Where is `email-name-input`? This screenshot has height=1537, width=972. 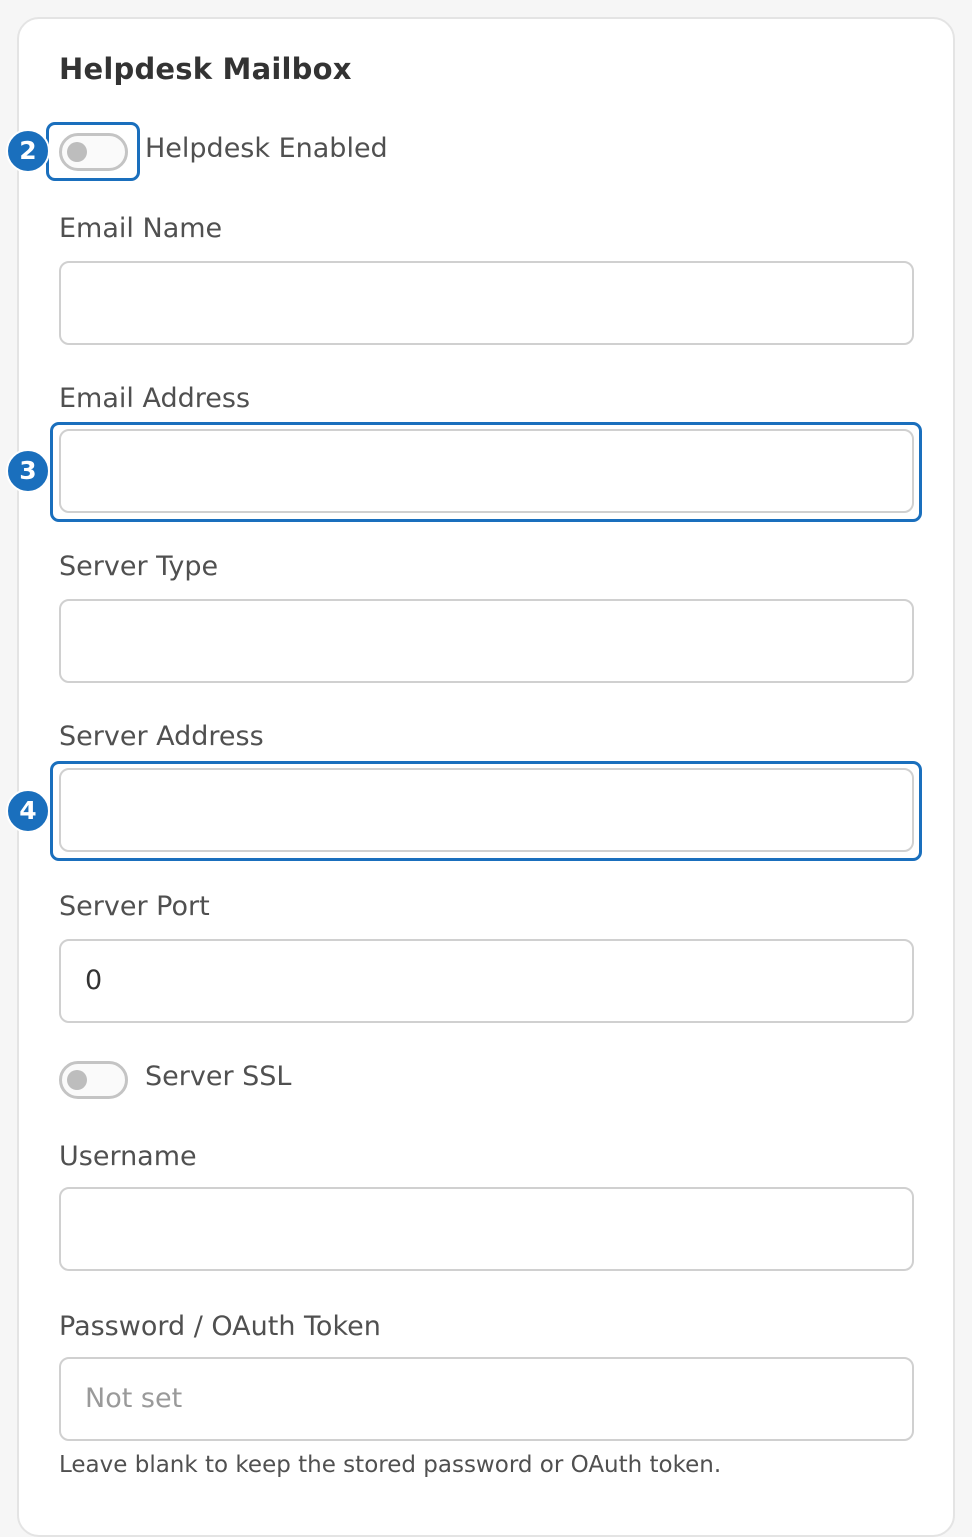
email-name-input is located at coordinates (486, 303).